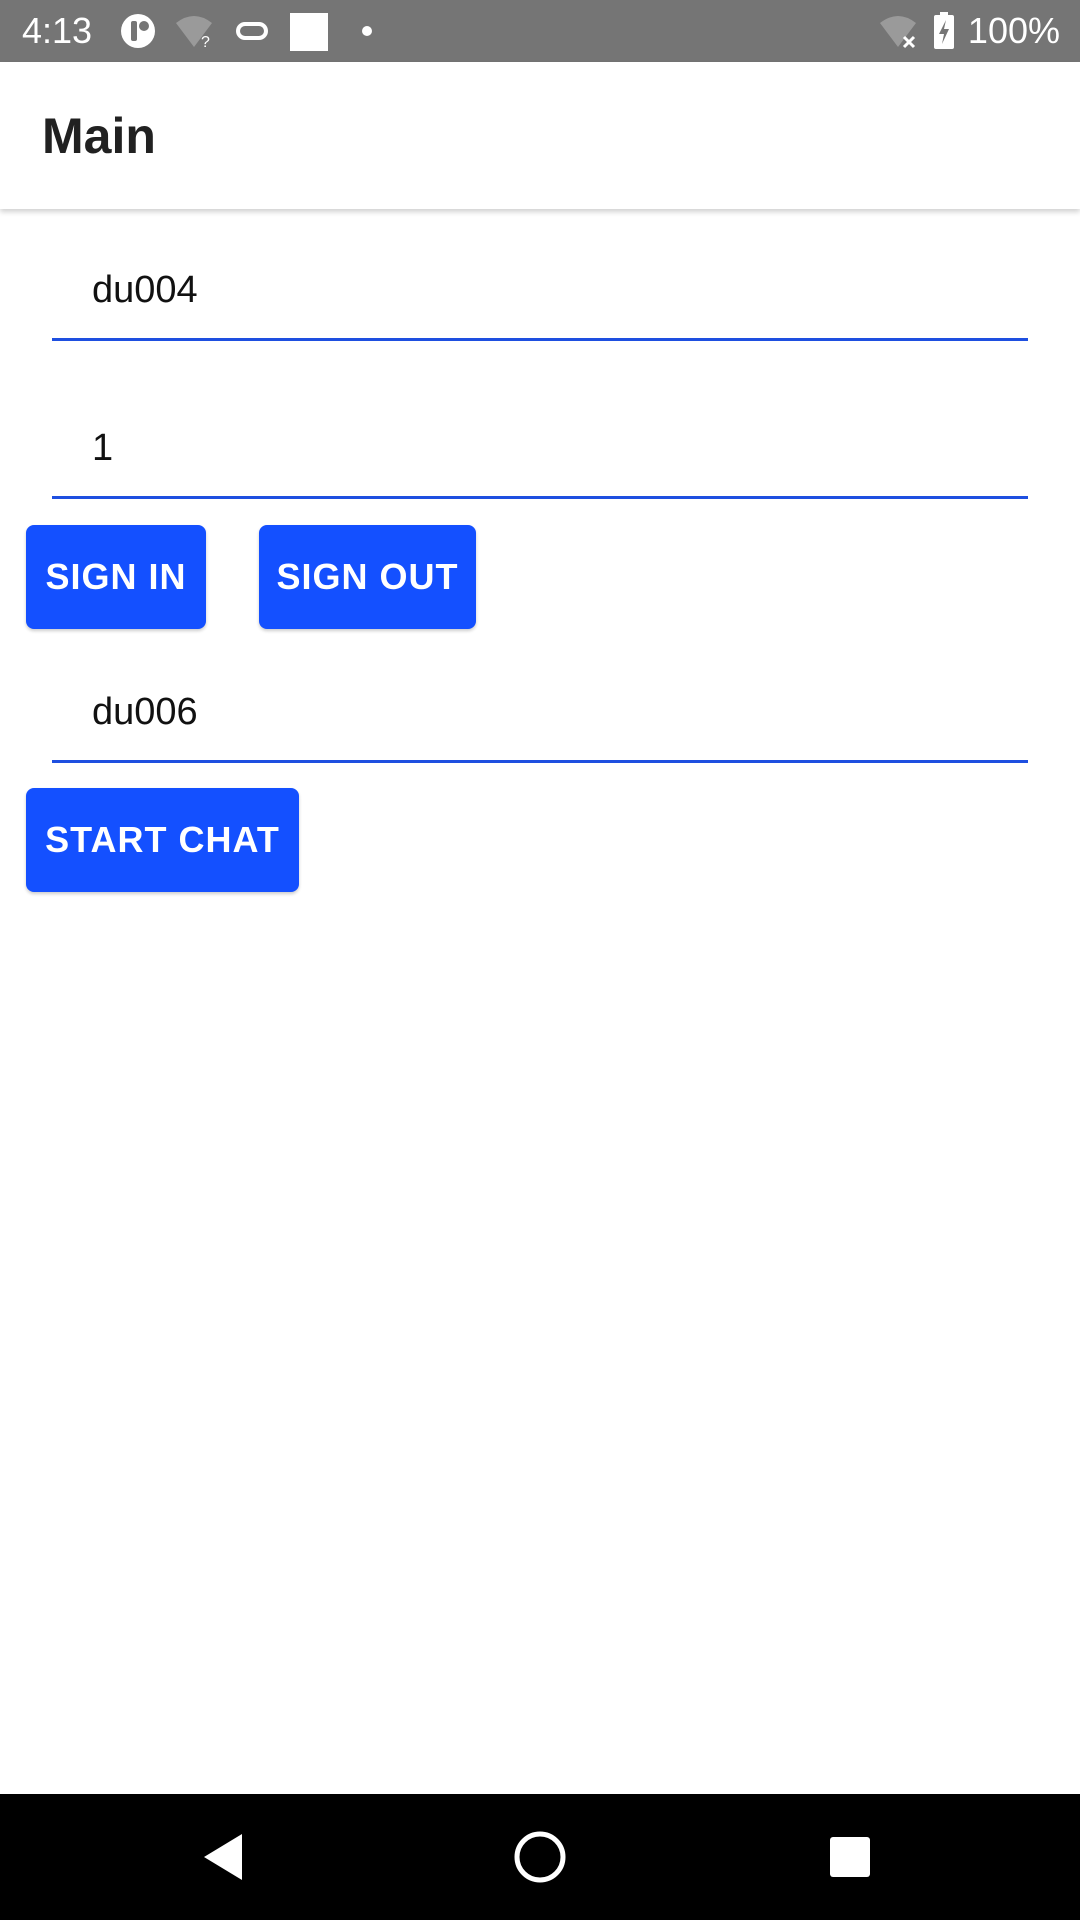  I want to click on app-bar: Main, so click(540, 135).